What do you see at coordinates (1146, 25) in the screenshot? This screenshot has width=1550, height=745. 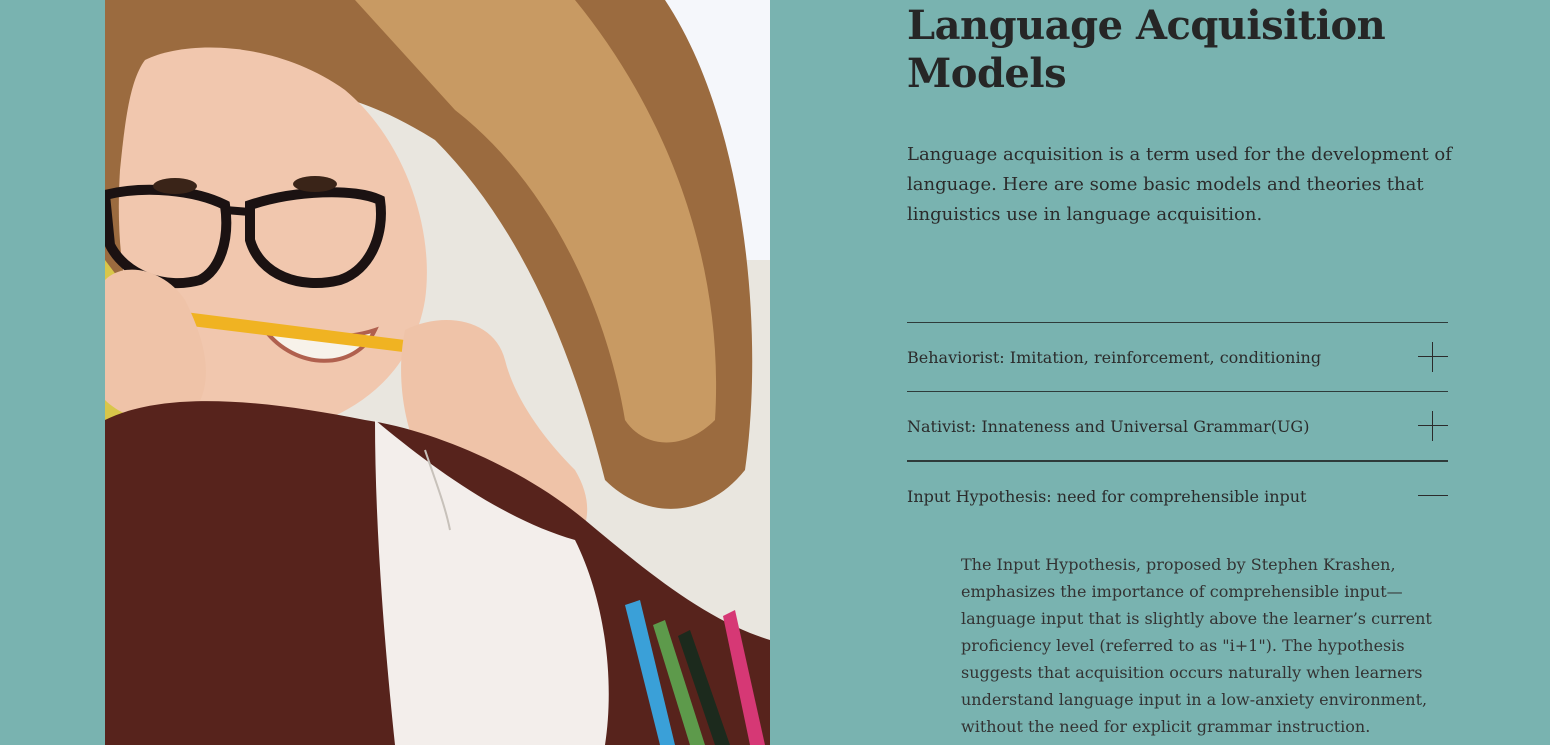 I see `page-title-line1: Language Acquisition` at bounding box center [1146, 25].